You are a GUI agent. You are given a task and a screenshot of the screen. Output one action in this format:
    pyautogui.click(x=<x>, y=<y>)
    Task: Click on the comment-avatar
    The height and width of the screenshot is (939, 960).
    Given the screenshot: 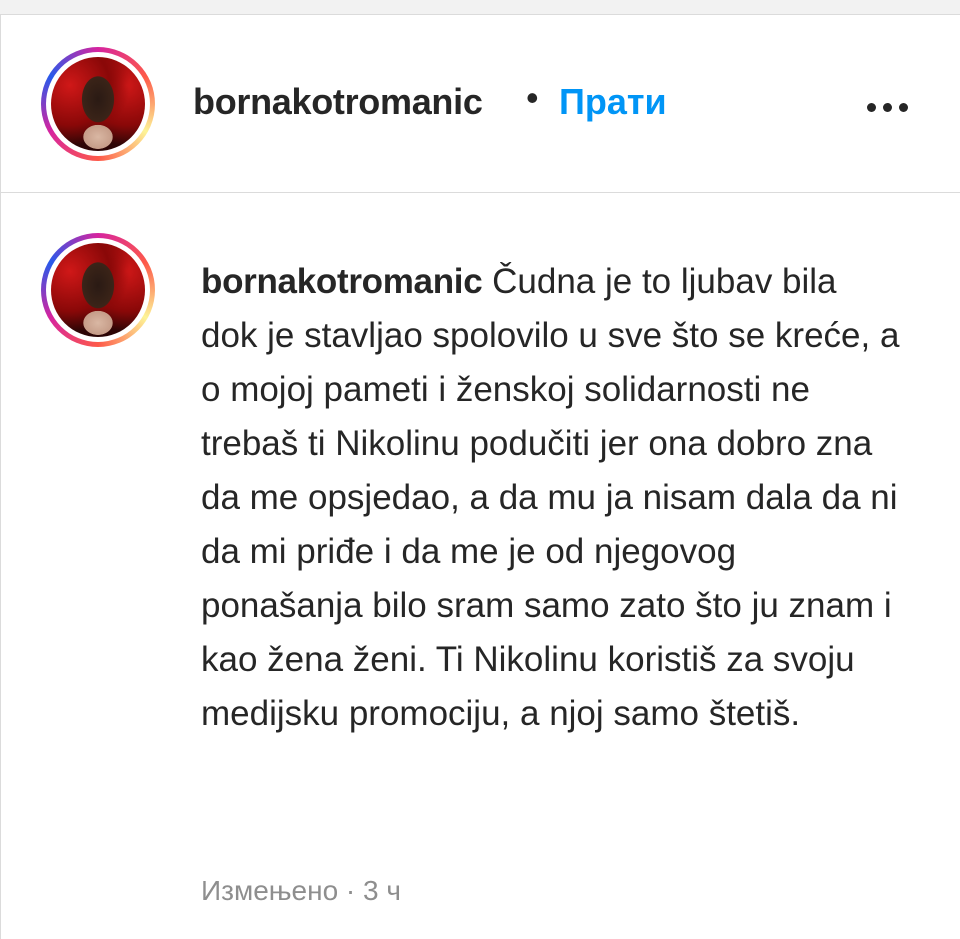 What is the action you would take?
    pyautogui.click(x=98, y=290)
    